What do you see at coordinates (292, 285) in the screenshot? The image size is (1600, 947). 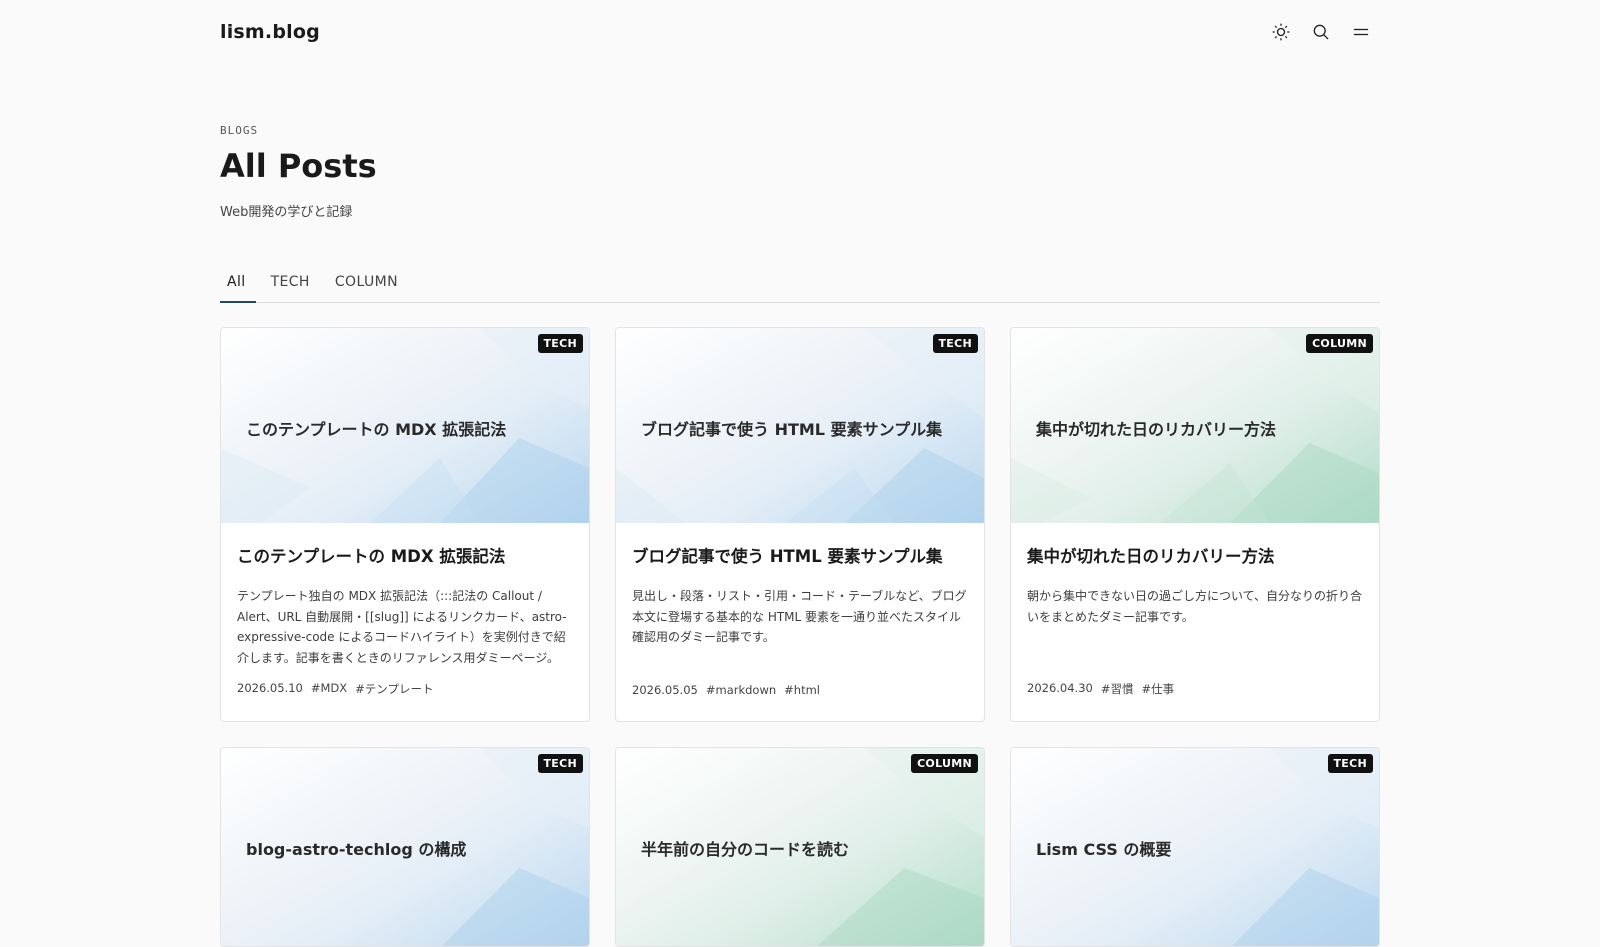 I see `tab-tech: TECH` at bounding box center [292, 285].